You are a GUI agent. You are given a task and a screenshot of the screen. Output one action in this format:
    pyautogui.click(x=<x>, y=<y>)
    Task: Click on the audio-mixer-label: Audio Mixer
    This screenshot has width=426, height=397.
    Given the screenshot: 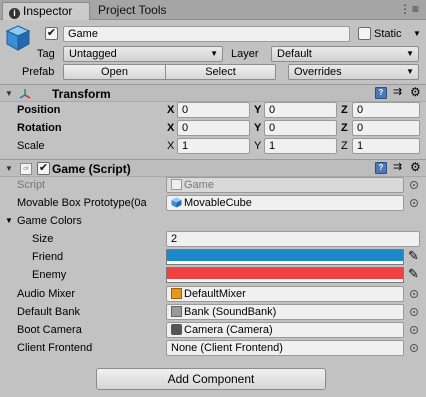 What is the action you would take?
    pyautogui.click(x=46, y=294)
    